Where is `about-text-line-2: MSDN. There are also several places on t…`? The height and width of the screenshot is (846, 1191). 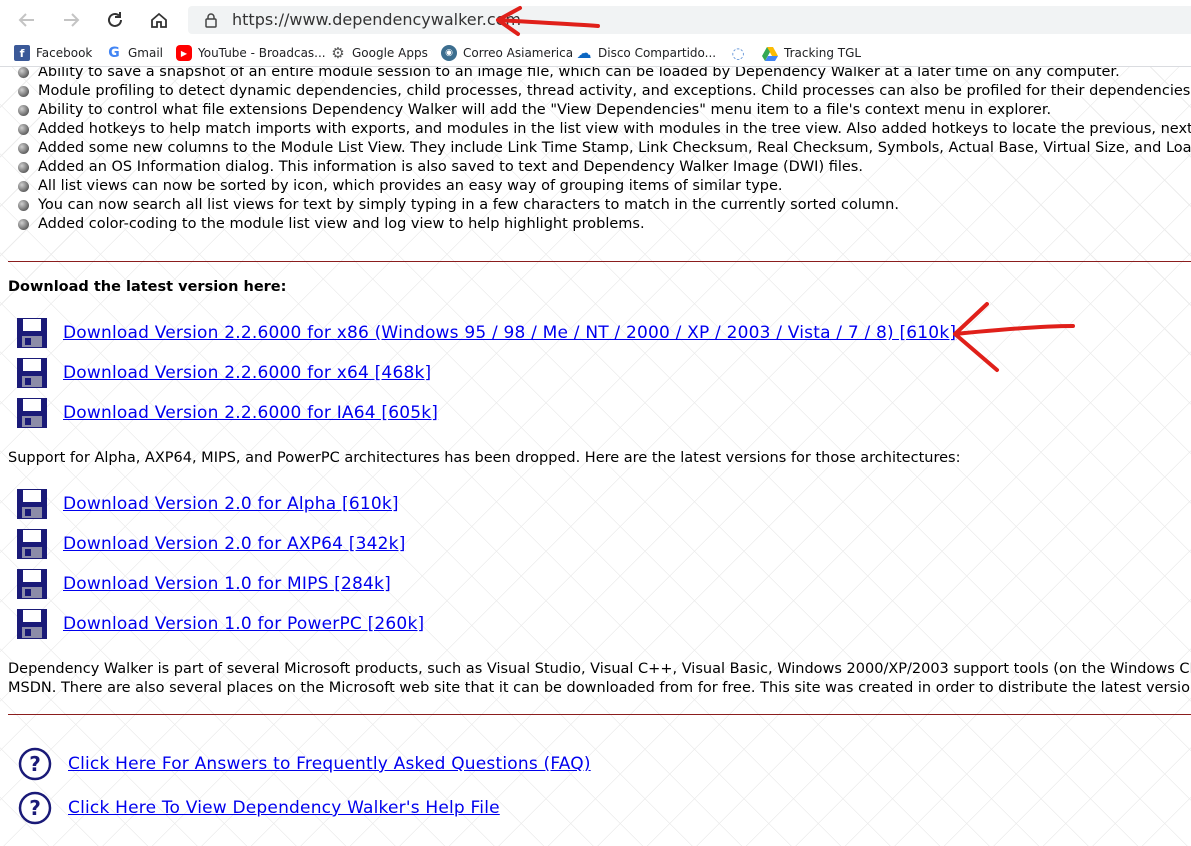 about-text-line-2: MSDN. There are also several places on t… is located at coordinates (599, 688).